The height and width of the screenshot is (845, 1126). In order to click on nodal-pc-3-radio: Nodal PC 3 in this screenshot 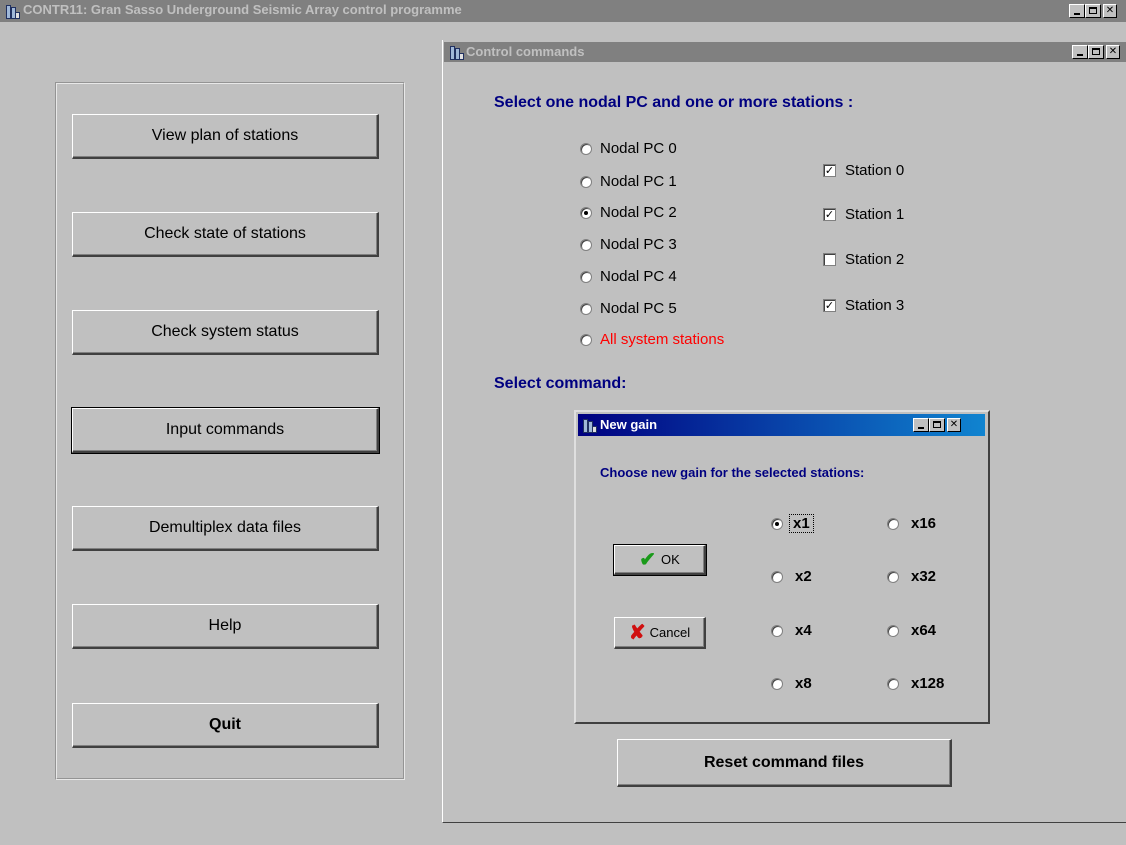, I will do `click(628, 244)`.